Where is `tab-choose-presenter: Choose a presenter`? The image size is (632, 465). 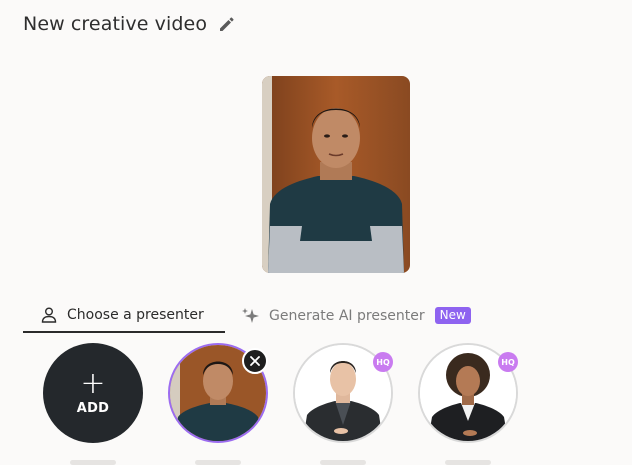 tab-choose-presenter: Choose a presenter is located at coordinates (124, 315).